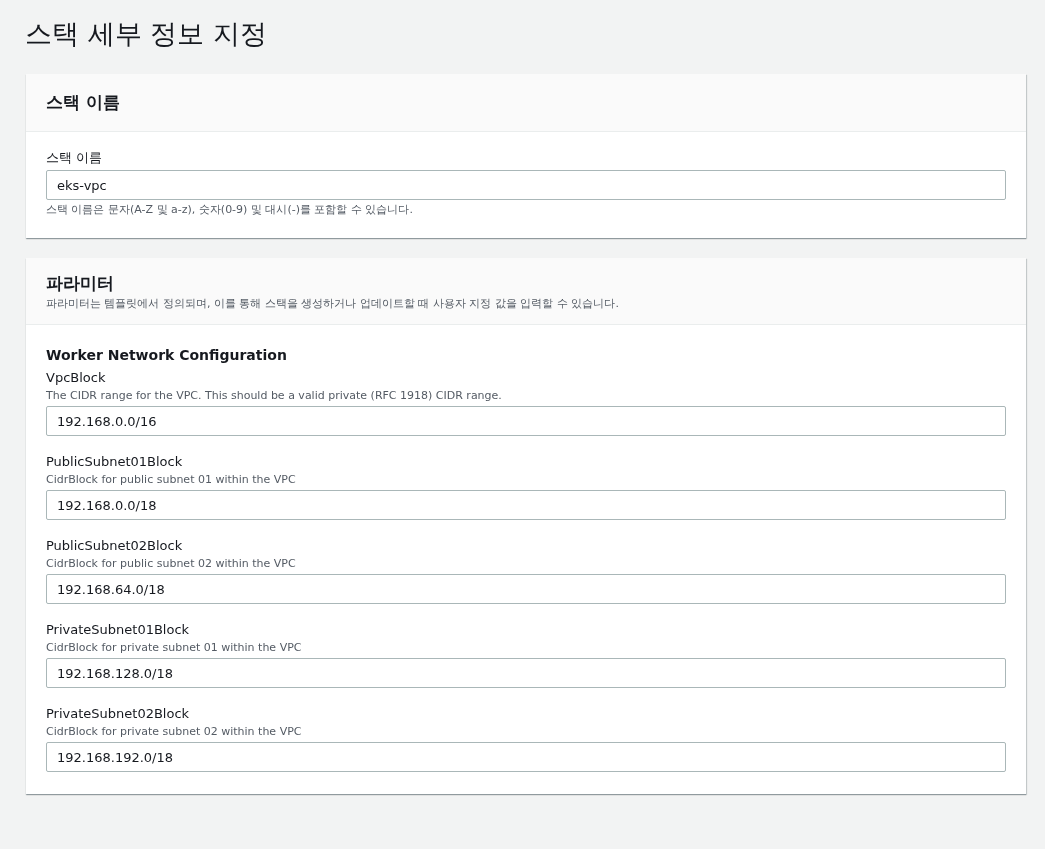 The height and width of the screenshot is (849, 1045). I want to click on field-description: The CIDR range for the VPC. This should be a valid private (RFC 1918) CIDR range., so click(274, 396).